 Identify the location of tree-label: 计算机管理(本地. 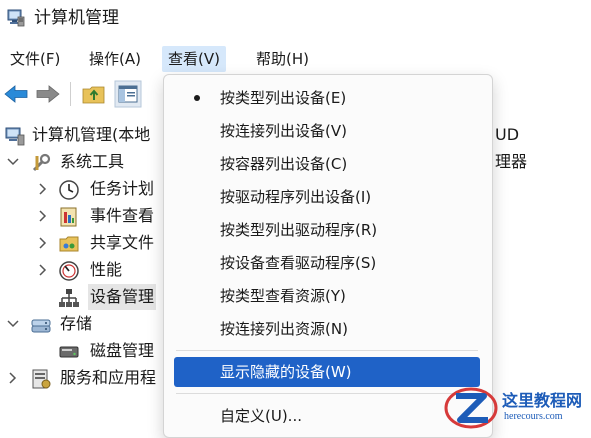
(91, 134).